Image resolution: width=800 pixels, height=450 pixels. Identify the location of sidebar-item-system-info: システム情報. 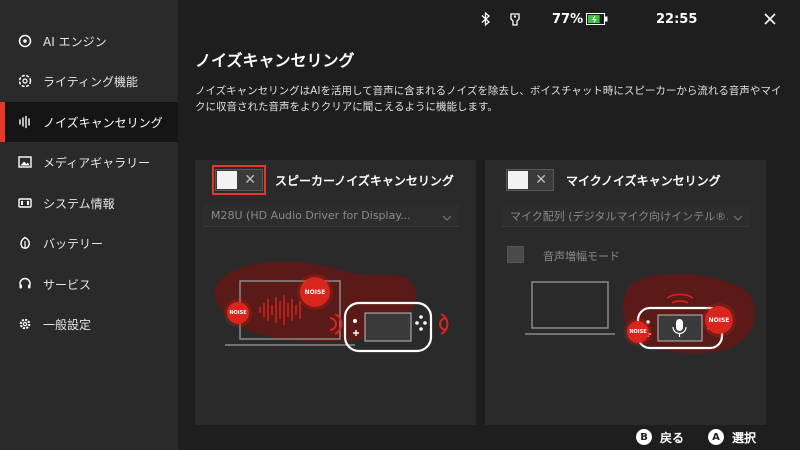
(89, 203).